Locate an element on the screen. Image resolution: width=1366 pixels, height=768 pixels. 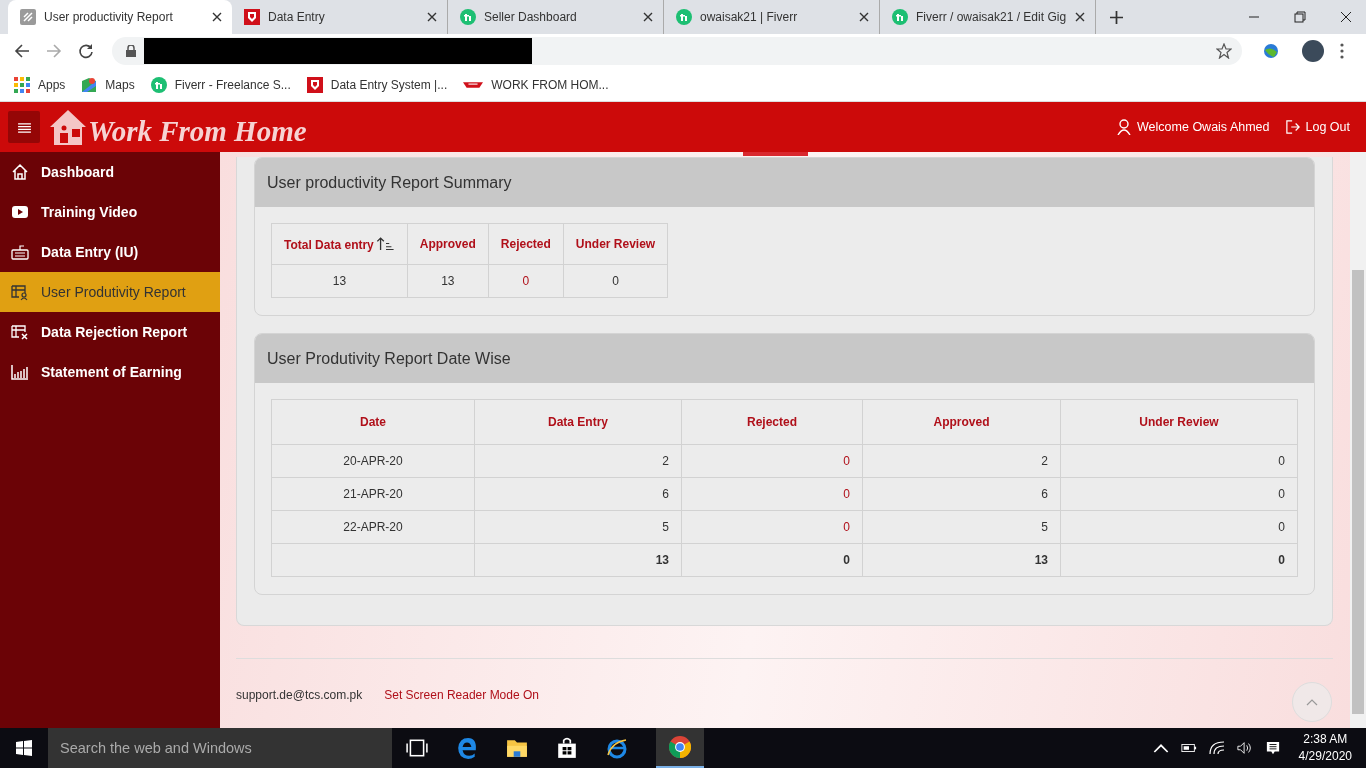
bookmark: Apps is located at coordinates (40, 84).